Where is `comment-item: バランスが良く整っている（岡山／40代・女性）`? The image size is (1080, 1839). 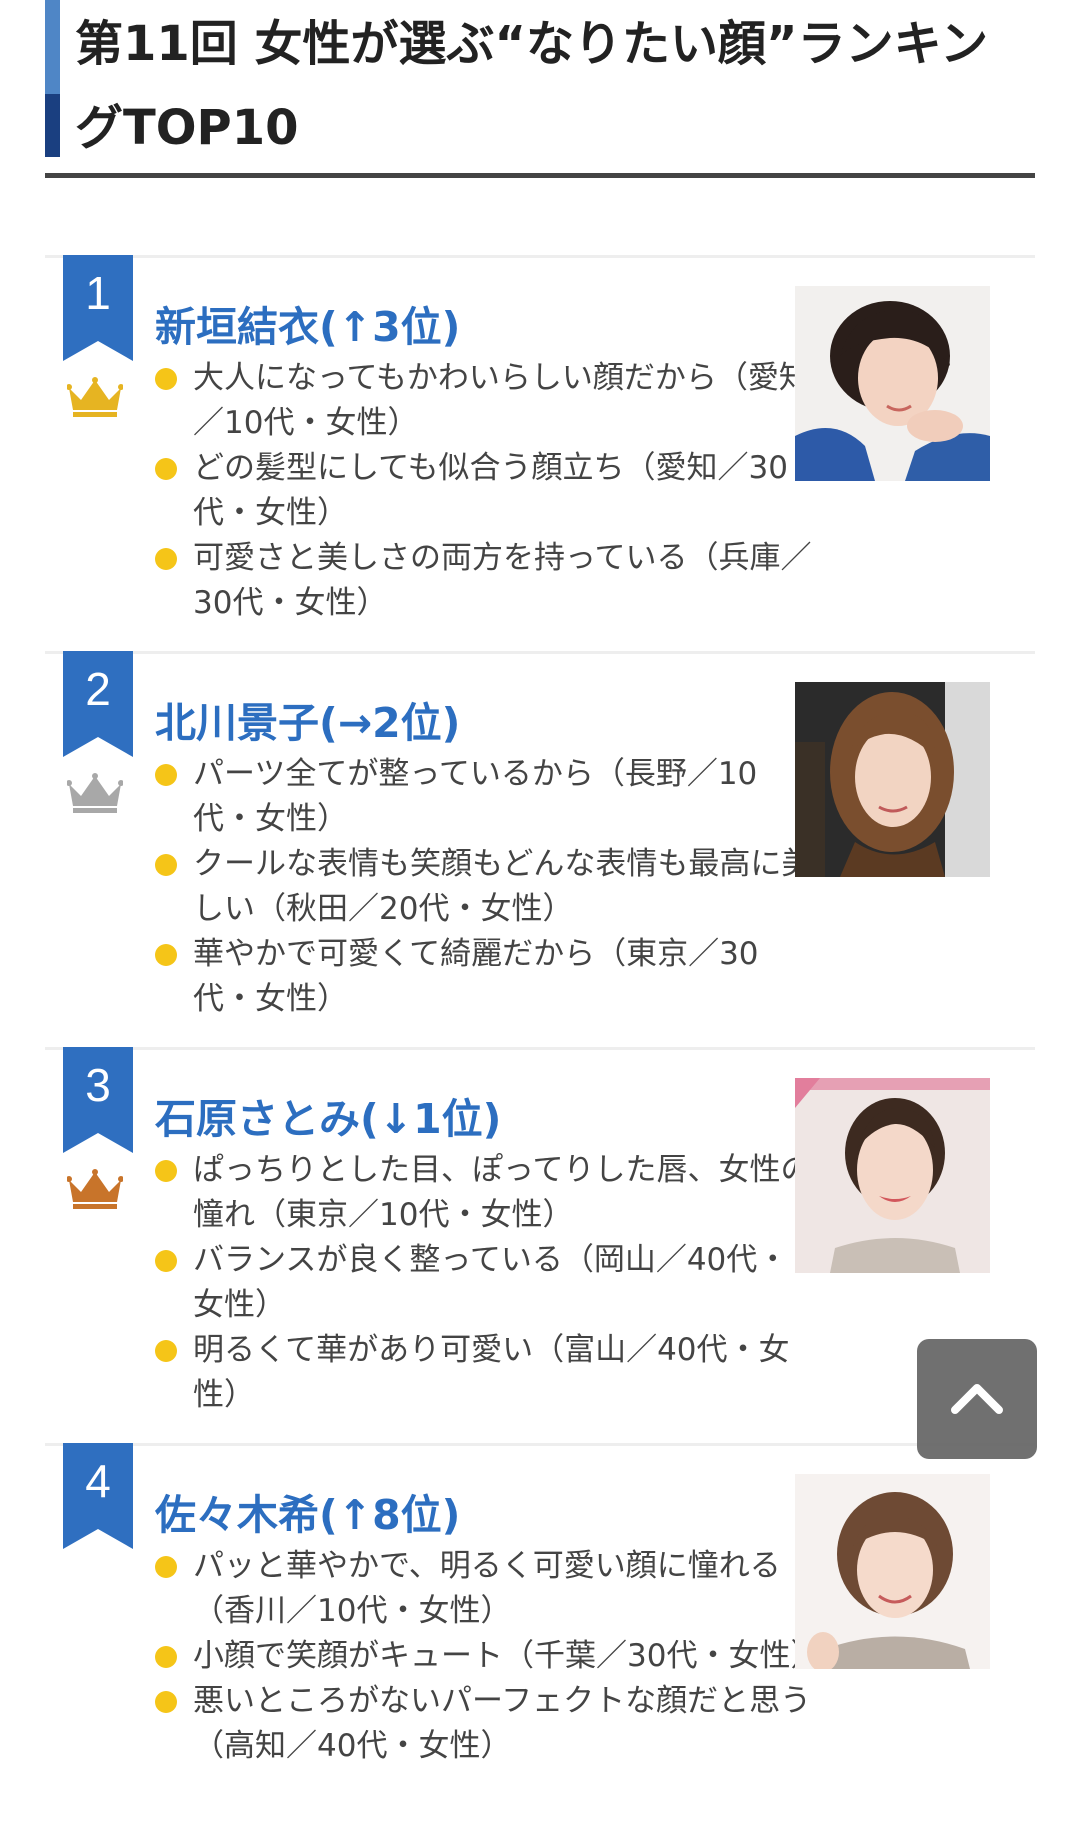 comment-item: バランスが良く整っている（岡山／40代・女性） is located at coordinates (483, 1283).